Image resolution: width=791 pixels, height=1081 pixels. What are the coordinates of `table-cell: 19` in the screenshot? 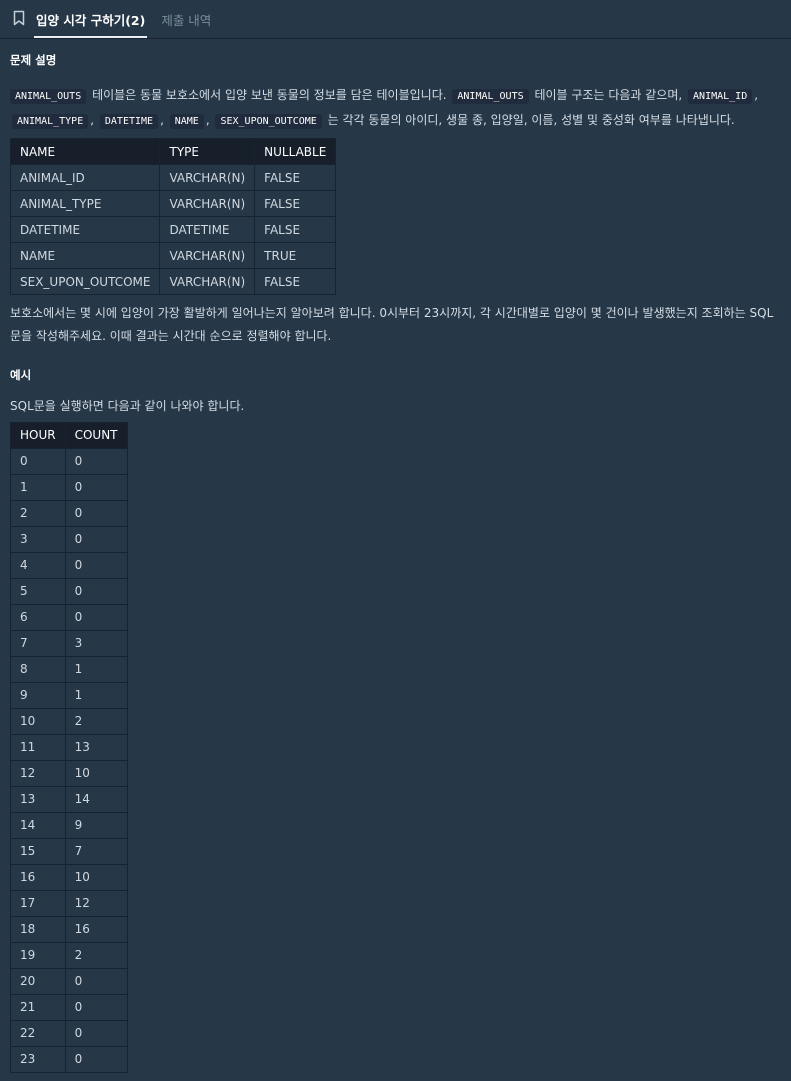 It's located at (38, 955).